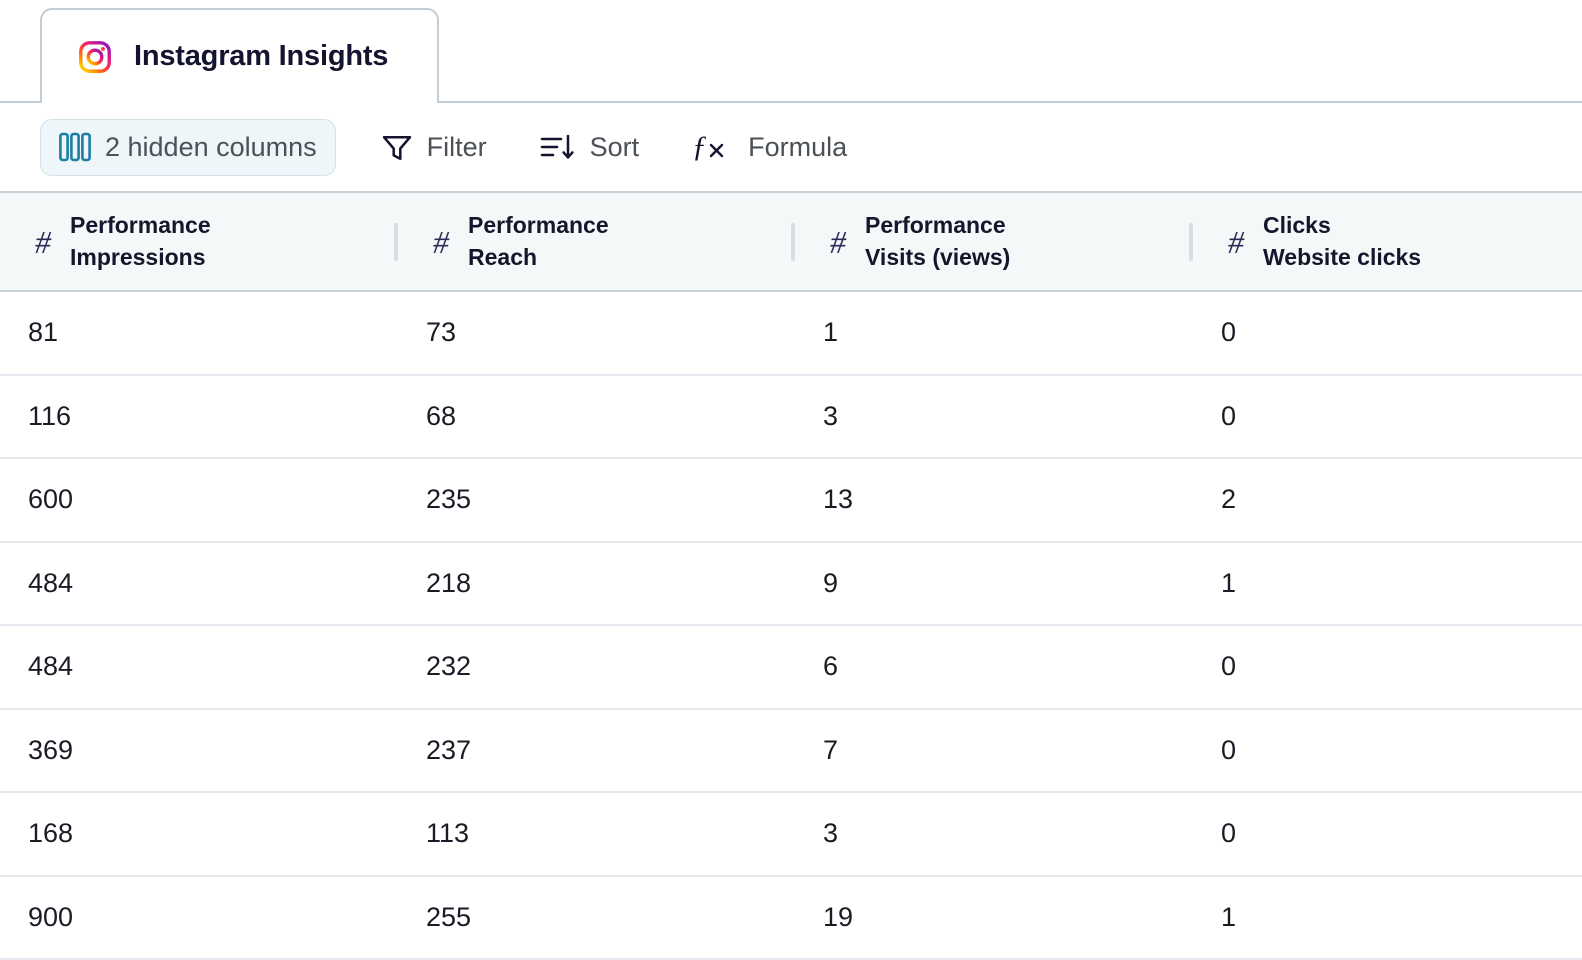 This screenshot has width=1582, height=960. Describe the element at coordinates (199, 918) in the screenshot. I see `cell-impressions: 900` at that location.